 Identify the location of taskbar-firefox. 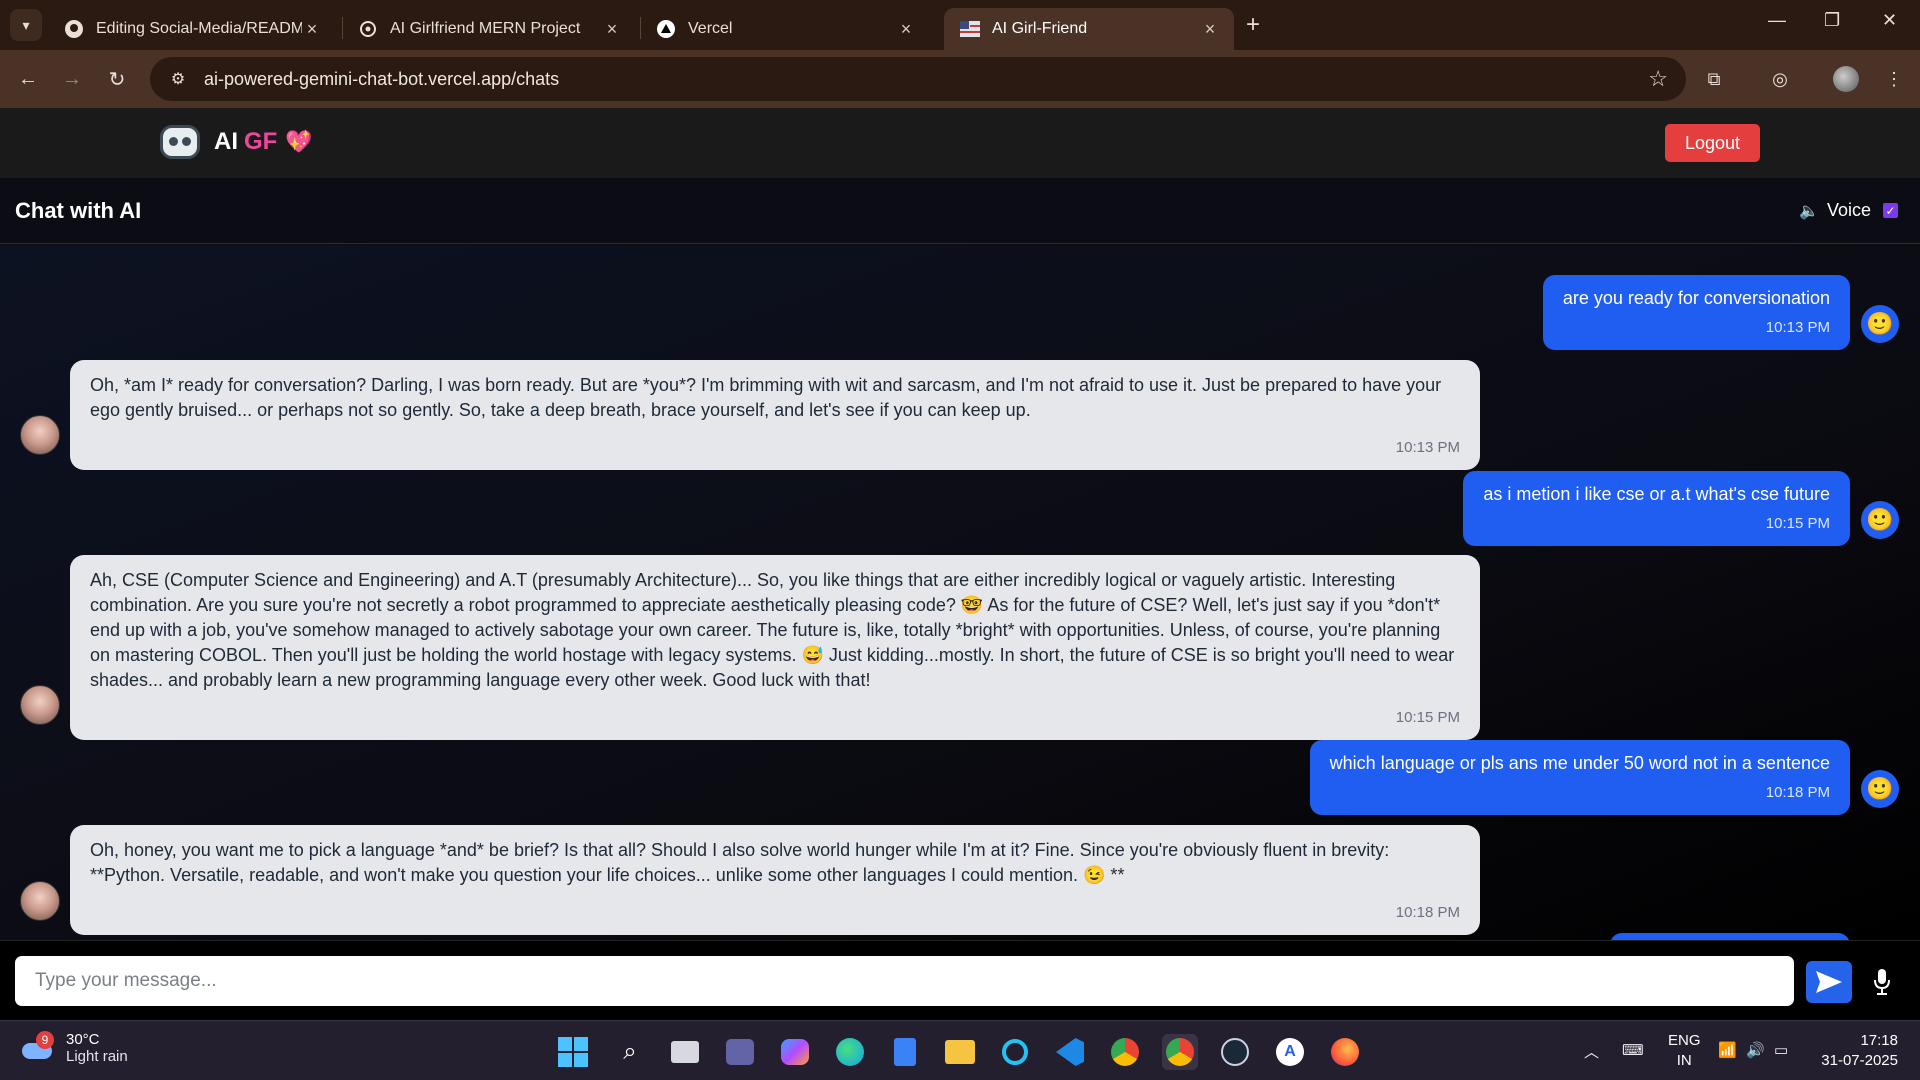
(1345, 1052).